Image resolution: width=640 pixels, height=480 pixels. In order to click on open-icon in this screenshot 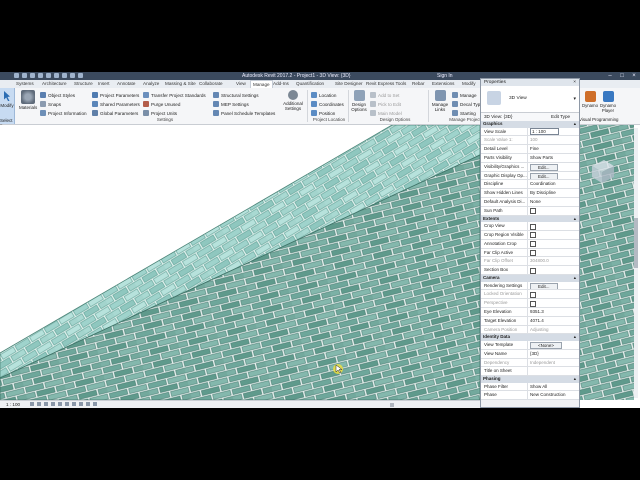, I will do `click(16, 75)`.